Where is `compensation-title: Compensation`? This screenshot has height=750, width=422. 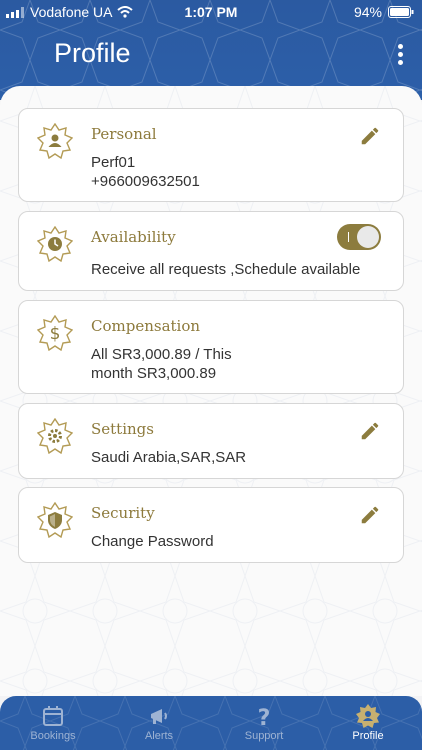 compensation-title: Compensation is located at coordinates (146, 326).